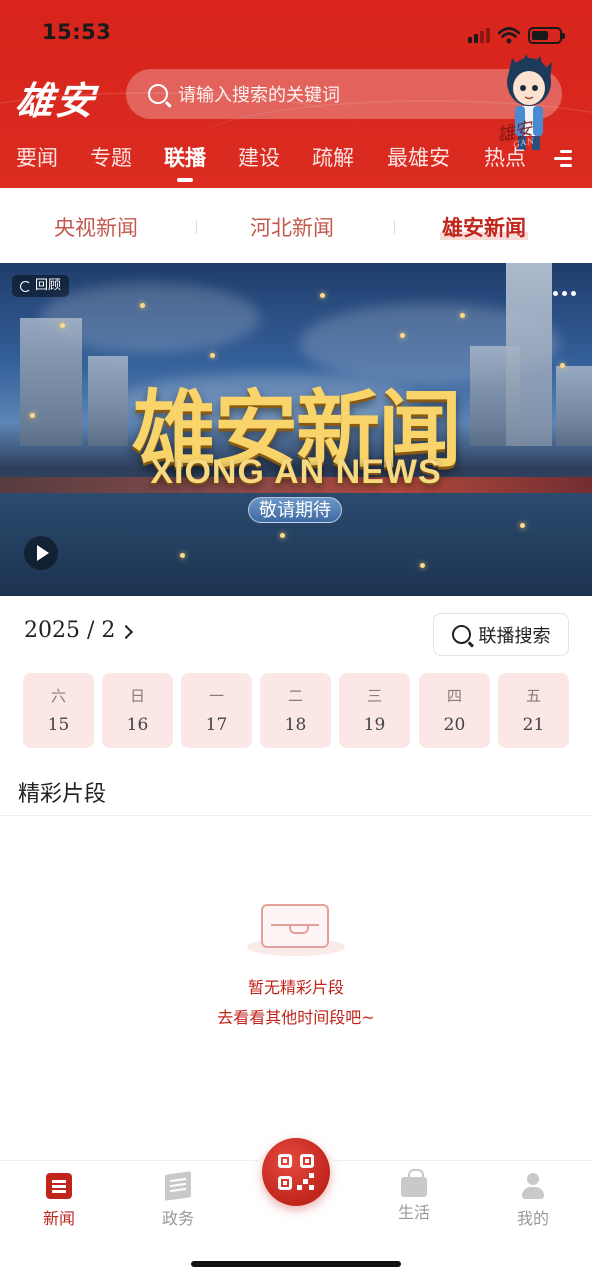 The height and width of the screenshot is (1280, 592). Describe the element at coordinates (259, 157) in the screenshot. I see `nav-item-jianshe: 建设` at that location.